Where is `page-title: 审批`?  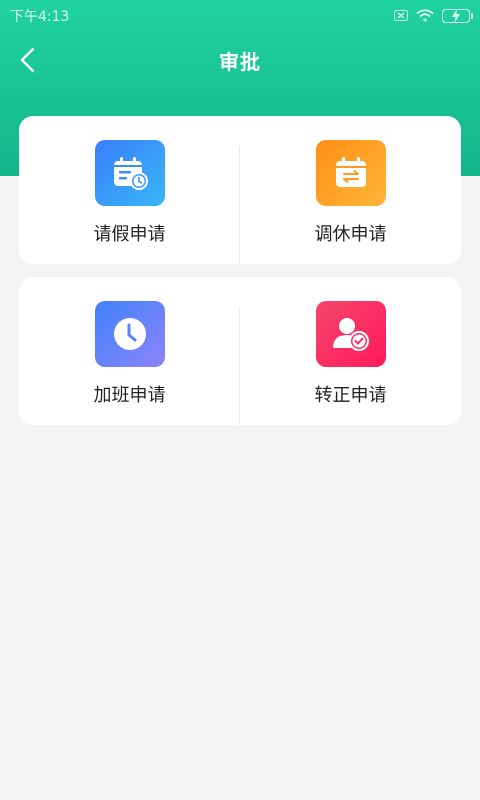
page-title: 审批 is located at coordinates (240, 61).